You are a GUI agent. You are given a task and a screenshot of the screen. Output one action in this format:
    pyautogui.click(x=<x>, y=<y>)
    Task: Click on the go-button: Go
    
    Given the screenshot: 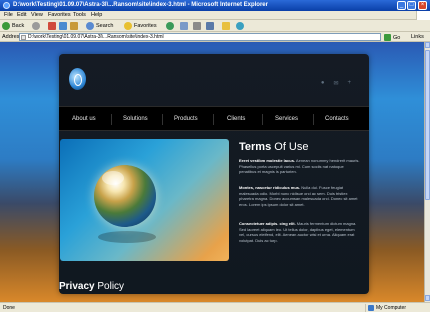 What is the action you would take?
    pyautogui.click(x=392, y=37)
    